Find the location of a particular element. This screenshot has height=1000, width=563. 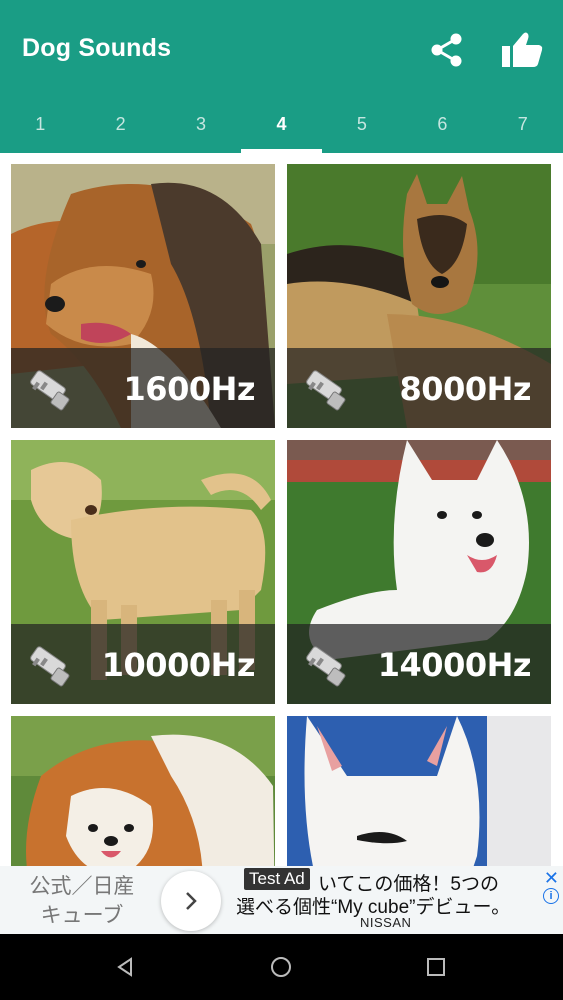

sound-card-labrador: 10000Hz is located at coordinates (143, 572).